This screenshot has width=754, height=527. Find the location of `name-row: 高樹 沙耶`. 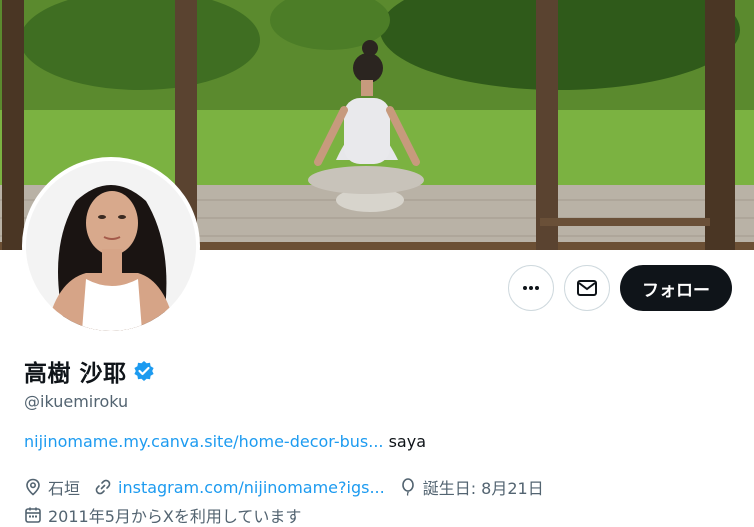

name-row: 高樹 沙耶 is located at coordinates (89, 371).